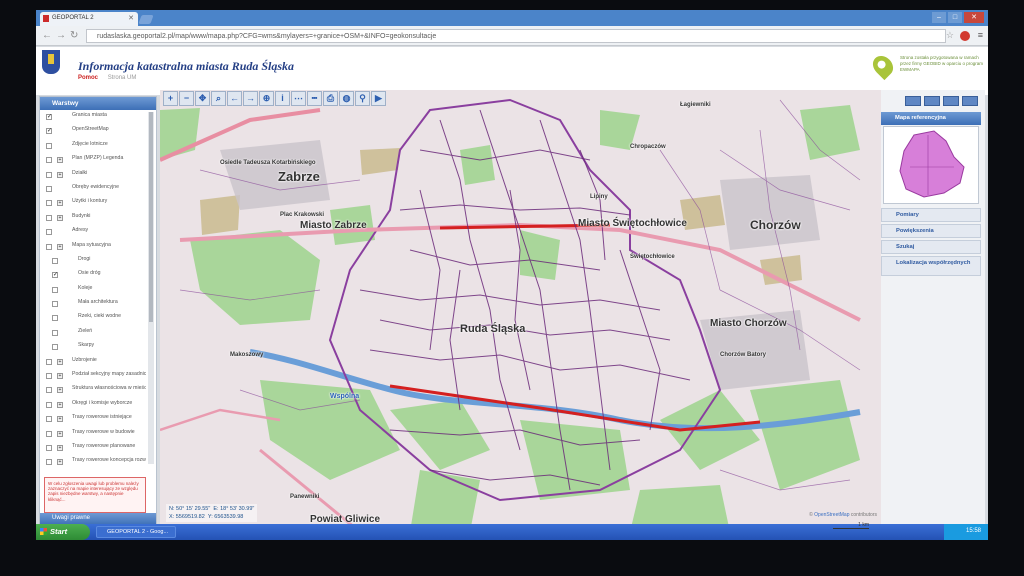 This screenshot has height=576, width=1024. What do you see at coordinates (93, 349) in the screenshot?
I see `layer-item: Skarpy` at bounding box center [93, 349].